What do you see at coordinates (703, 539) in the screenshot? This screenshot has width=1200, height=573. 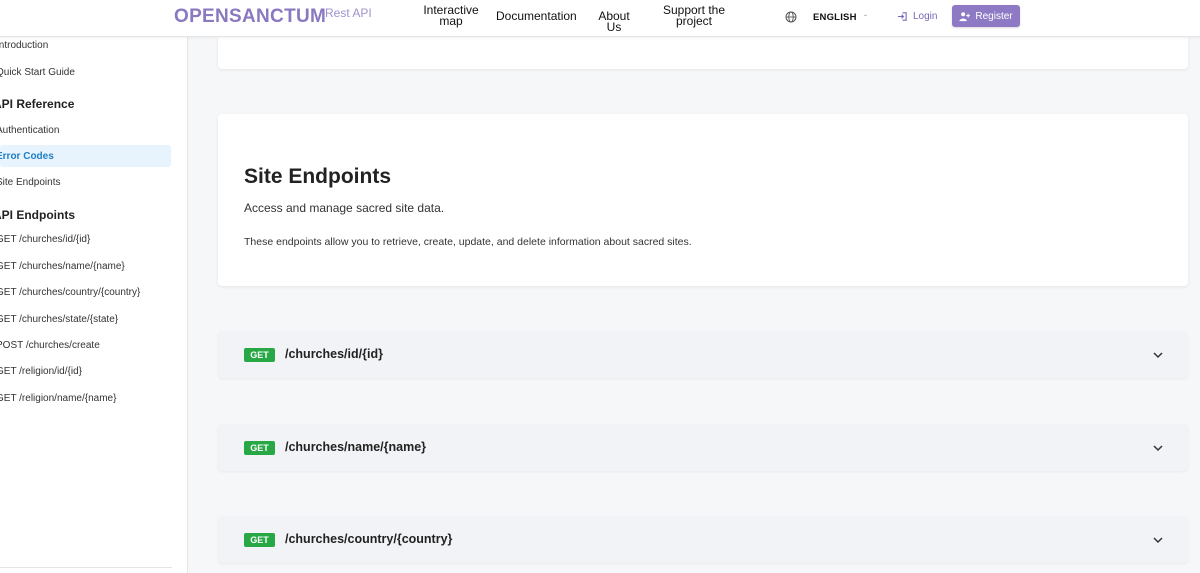 I see `endpoint-accordion: GET /churches/country/{country}` at bounding box center [703, 539].